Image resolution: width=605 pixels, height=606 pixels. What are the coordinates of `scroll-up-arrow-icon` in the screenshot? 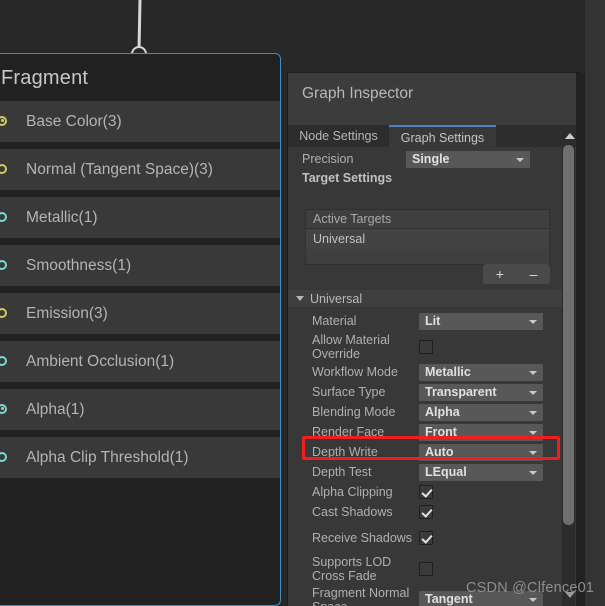 It's located at (570, 136).